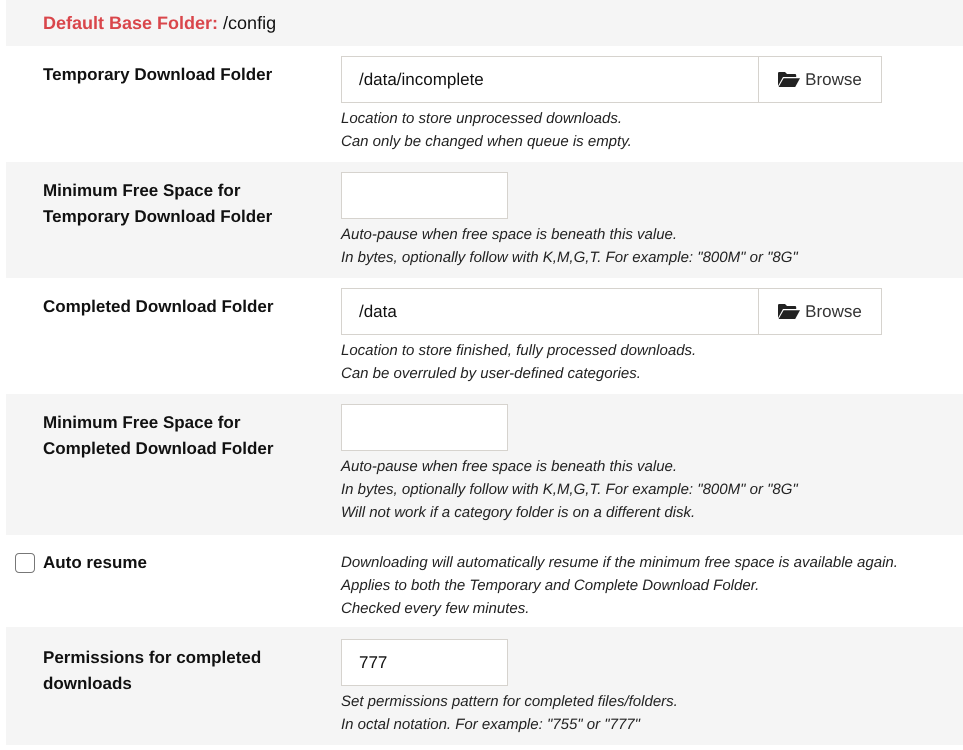 Image resolution: width=963 pixels, height=750 pixels. Describe the element at coordinates (486, 142) in the screenshot. I see `help-text: Can only be changed when queue is empty.` at that location.